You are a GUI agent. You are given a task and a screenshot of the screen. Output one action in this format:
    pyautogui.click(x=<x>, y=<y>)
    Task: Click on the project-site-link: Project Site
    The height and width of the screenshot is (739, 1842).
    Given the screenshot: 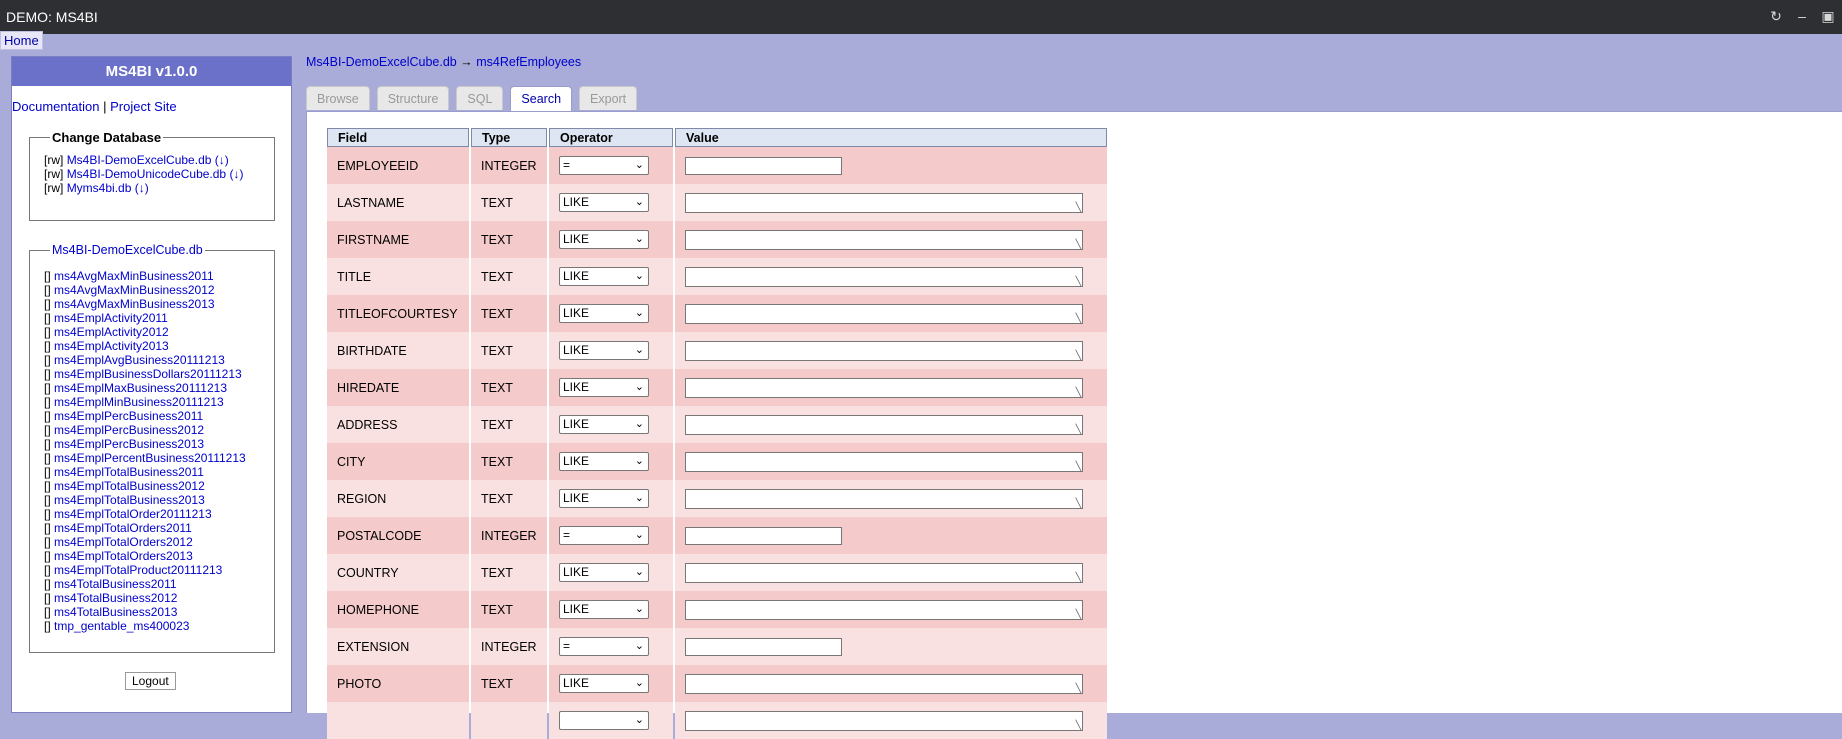 What is the action you would take?
    pyautogui.click(x=143, y=106)
    